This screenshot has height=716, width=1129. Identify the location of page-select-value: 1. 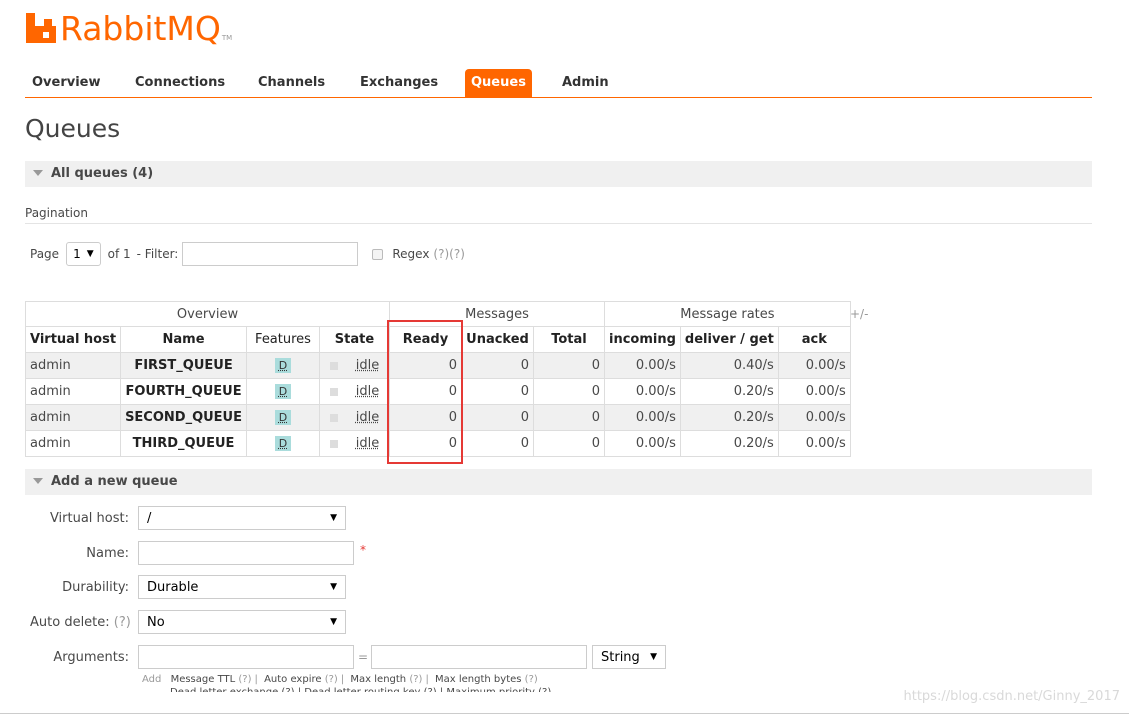
(77, 254).